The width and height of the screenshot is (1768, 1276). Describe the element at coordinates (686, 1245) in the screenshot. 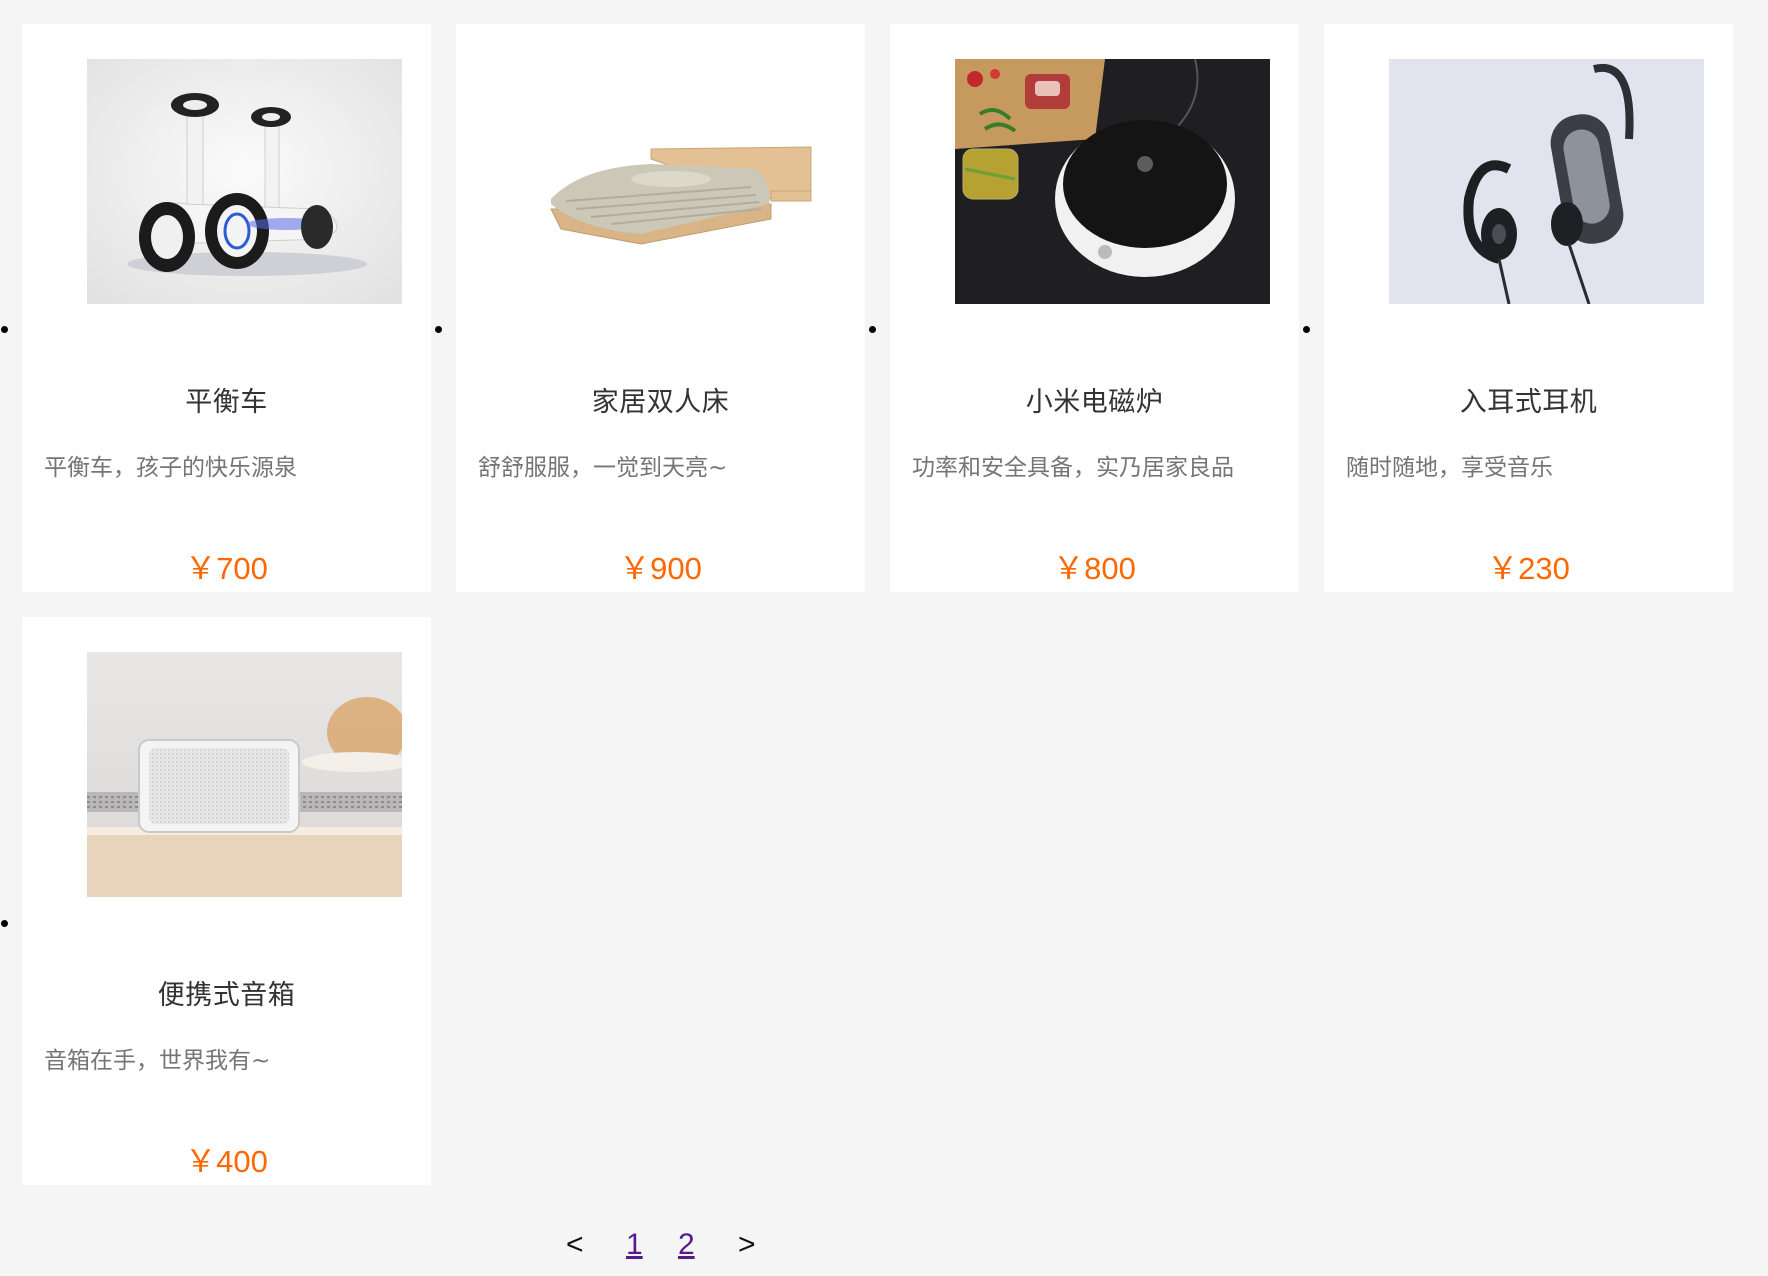

I see `page-link-2: 2` at that location.